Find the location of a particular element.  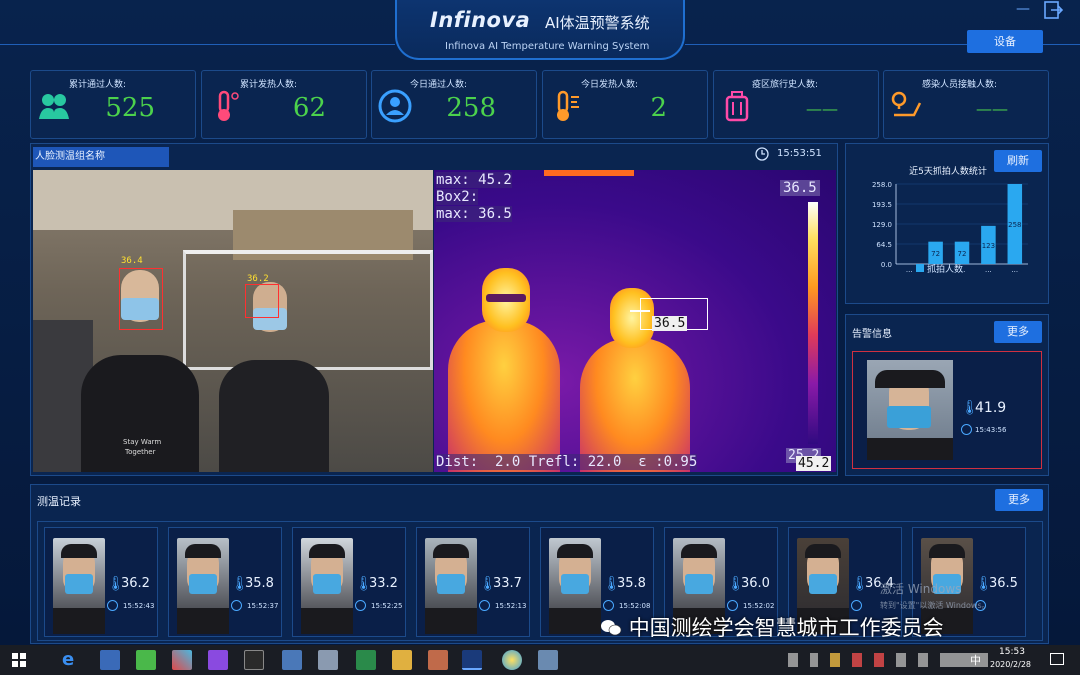

stat-value: 2 is located at coordinates (658, 108).